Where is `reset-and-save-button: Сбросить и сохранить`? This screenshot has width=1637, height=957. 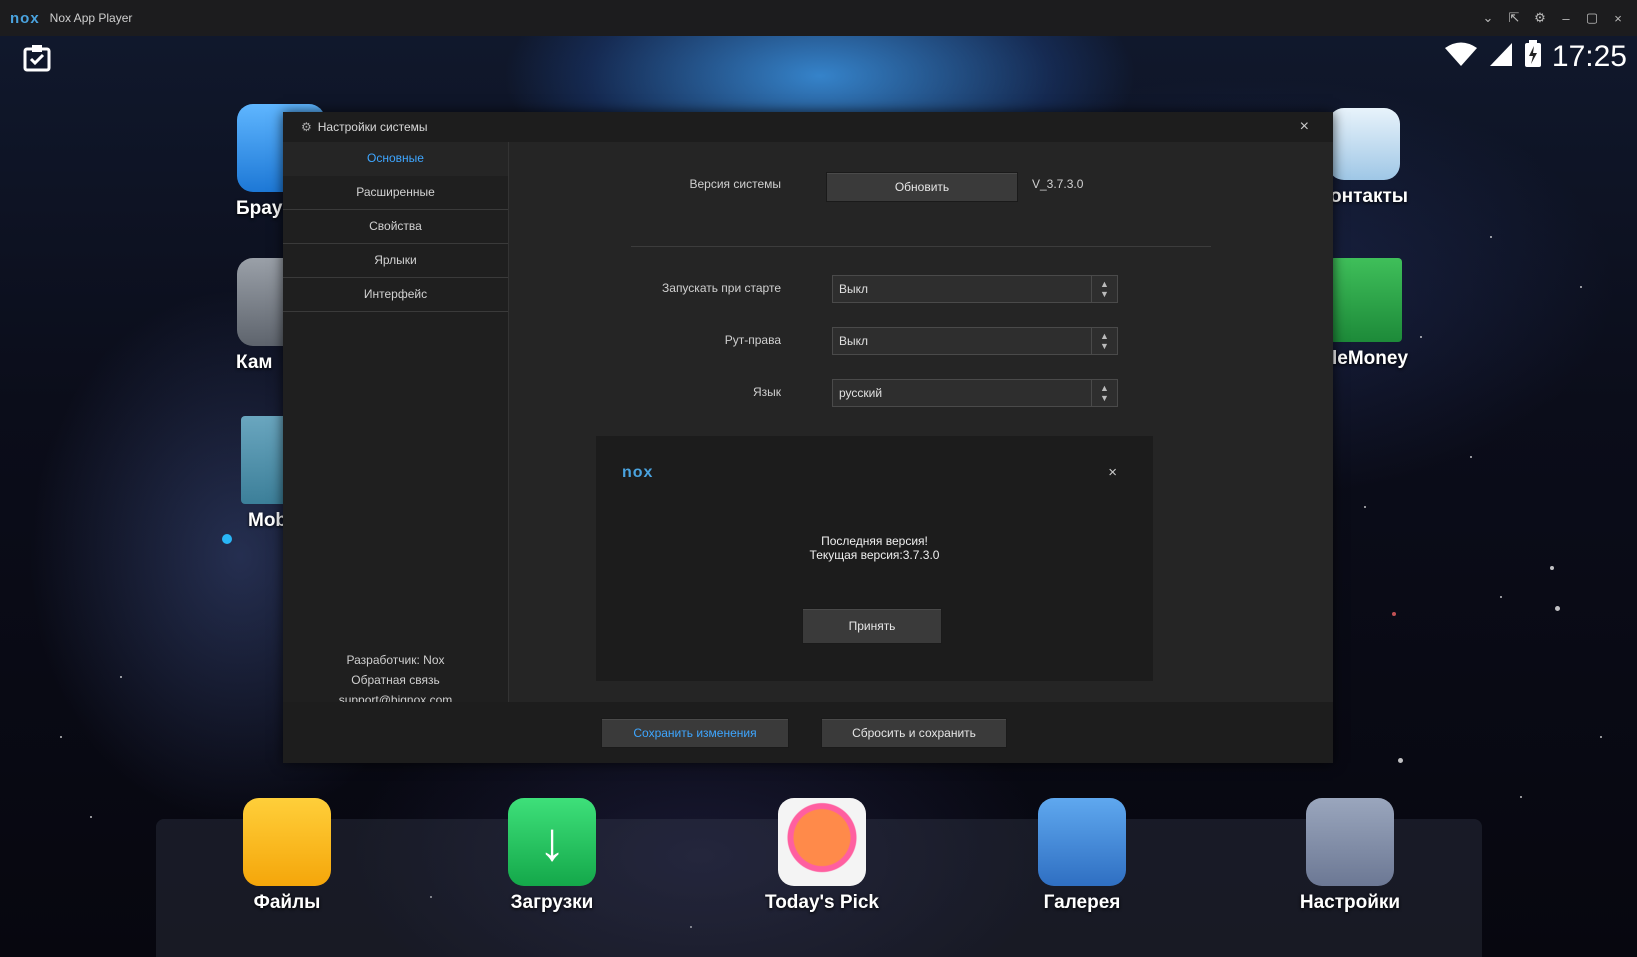
reset-and-save-button: Сбросить и сохранить is located at coordinates (914, 733).